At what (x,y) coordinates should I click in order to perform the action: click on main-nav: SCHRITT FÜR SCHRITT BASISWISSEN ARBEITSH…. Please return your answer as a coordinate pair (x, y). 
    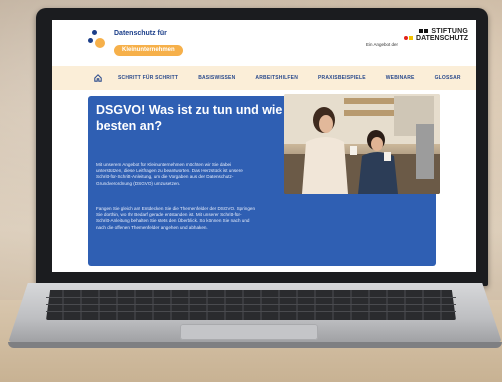
    Looking at the image, I should click on (264, 78).